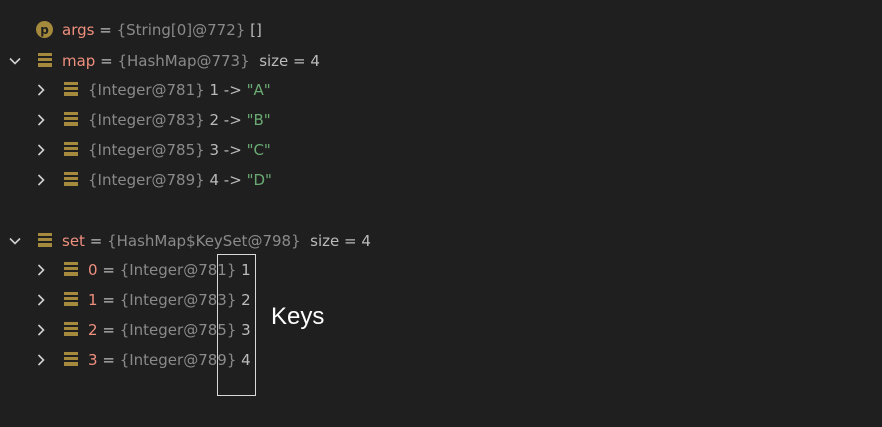 Image resolution: width=882 pixels, height=427 pixels. I want to click on entry-key: 2, so click(214, 120).